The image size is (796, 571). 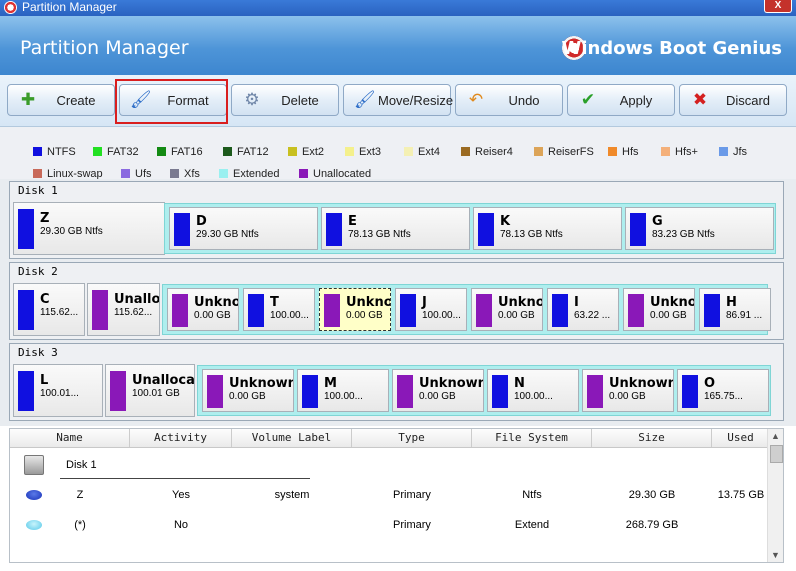 I want to click on table-row: (*) No Primary Extend 268.79 GB, so click(x=390, y=525).